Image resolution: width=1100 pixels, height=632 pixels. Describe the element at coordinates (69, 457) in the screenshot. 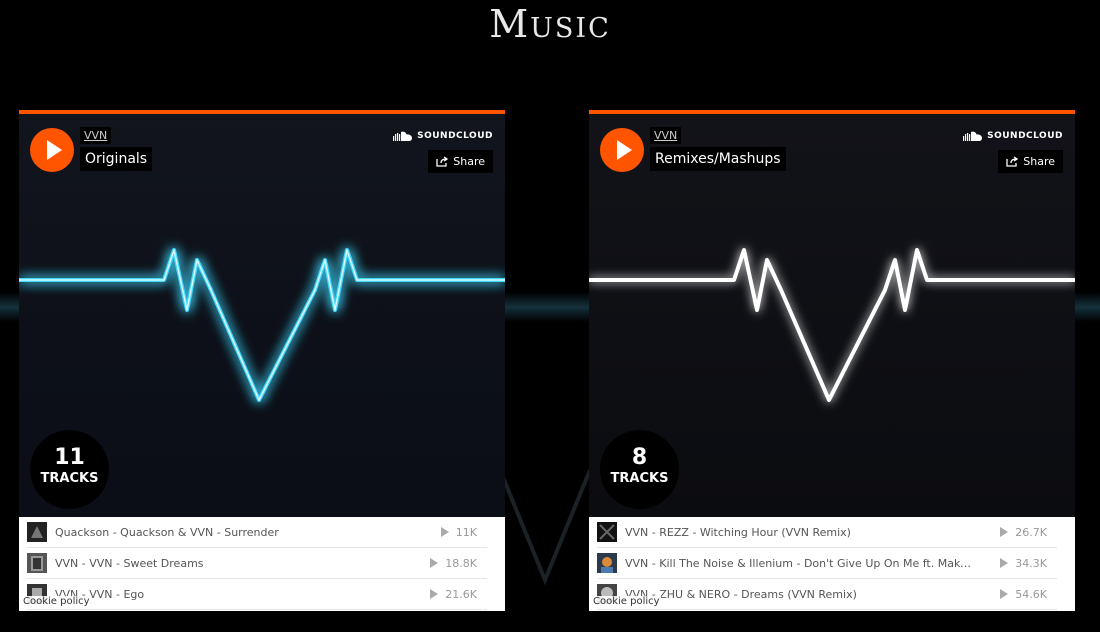

I see `track-count: 11` at that location.